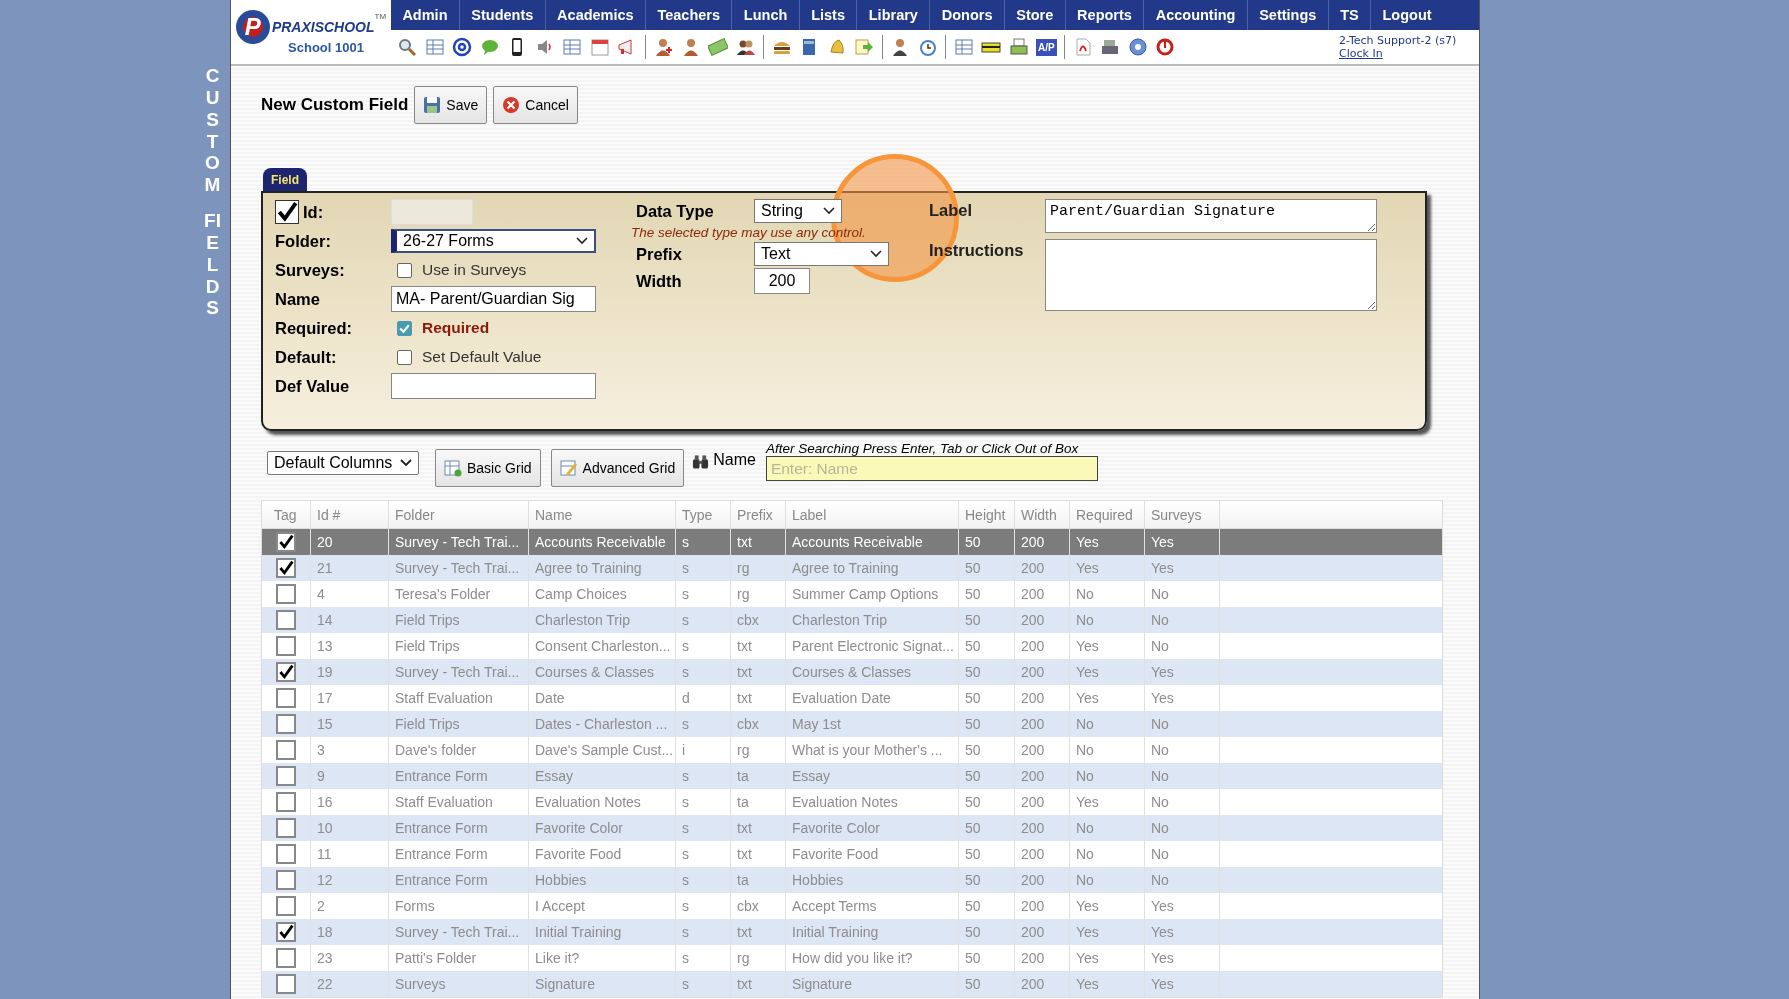 The image size is (1789, 999). What do you see at coordinates (1196, 15) in the screenshot?
I see `nav-menu-item: Accounting` at bounding box center [1196, 15].